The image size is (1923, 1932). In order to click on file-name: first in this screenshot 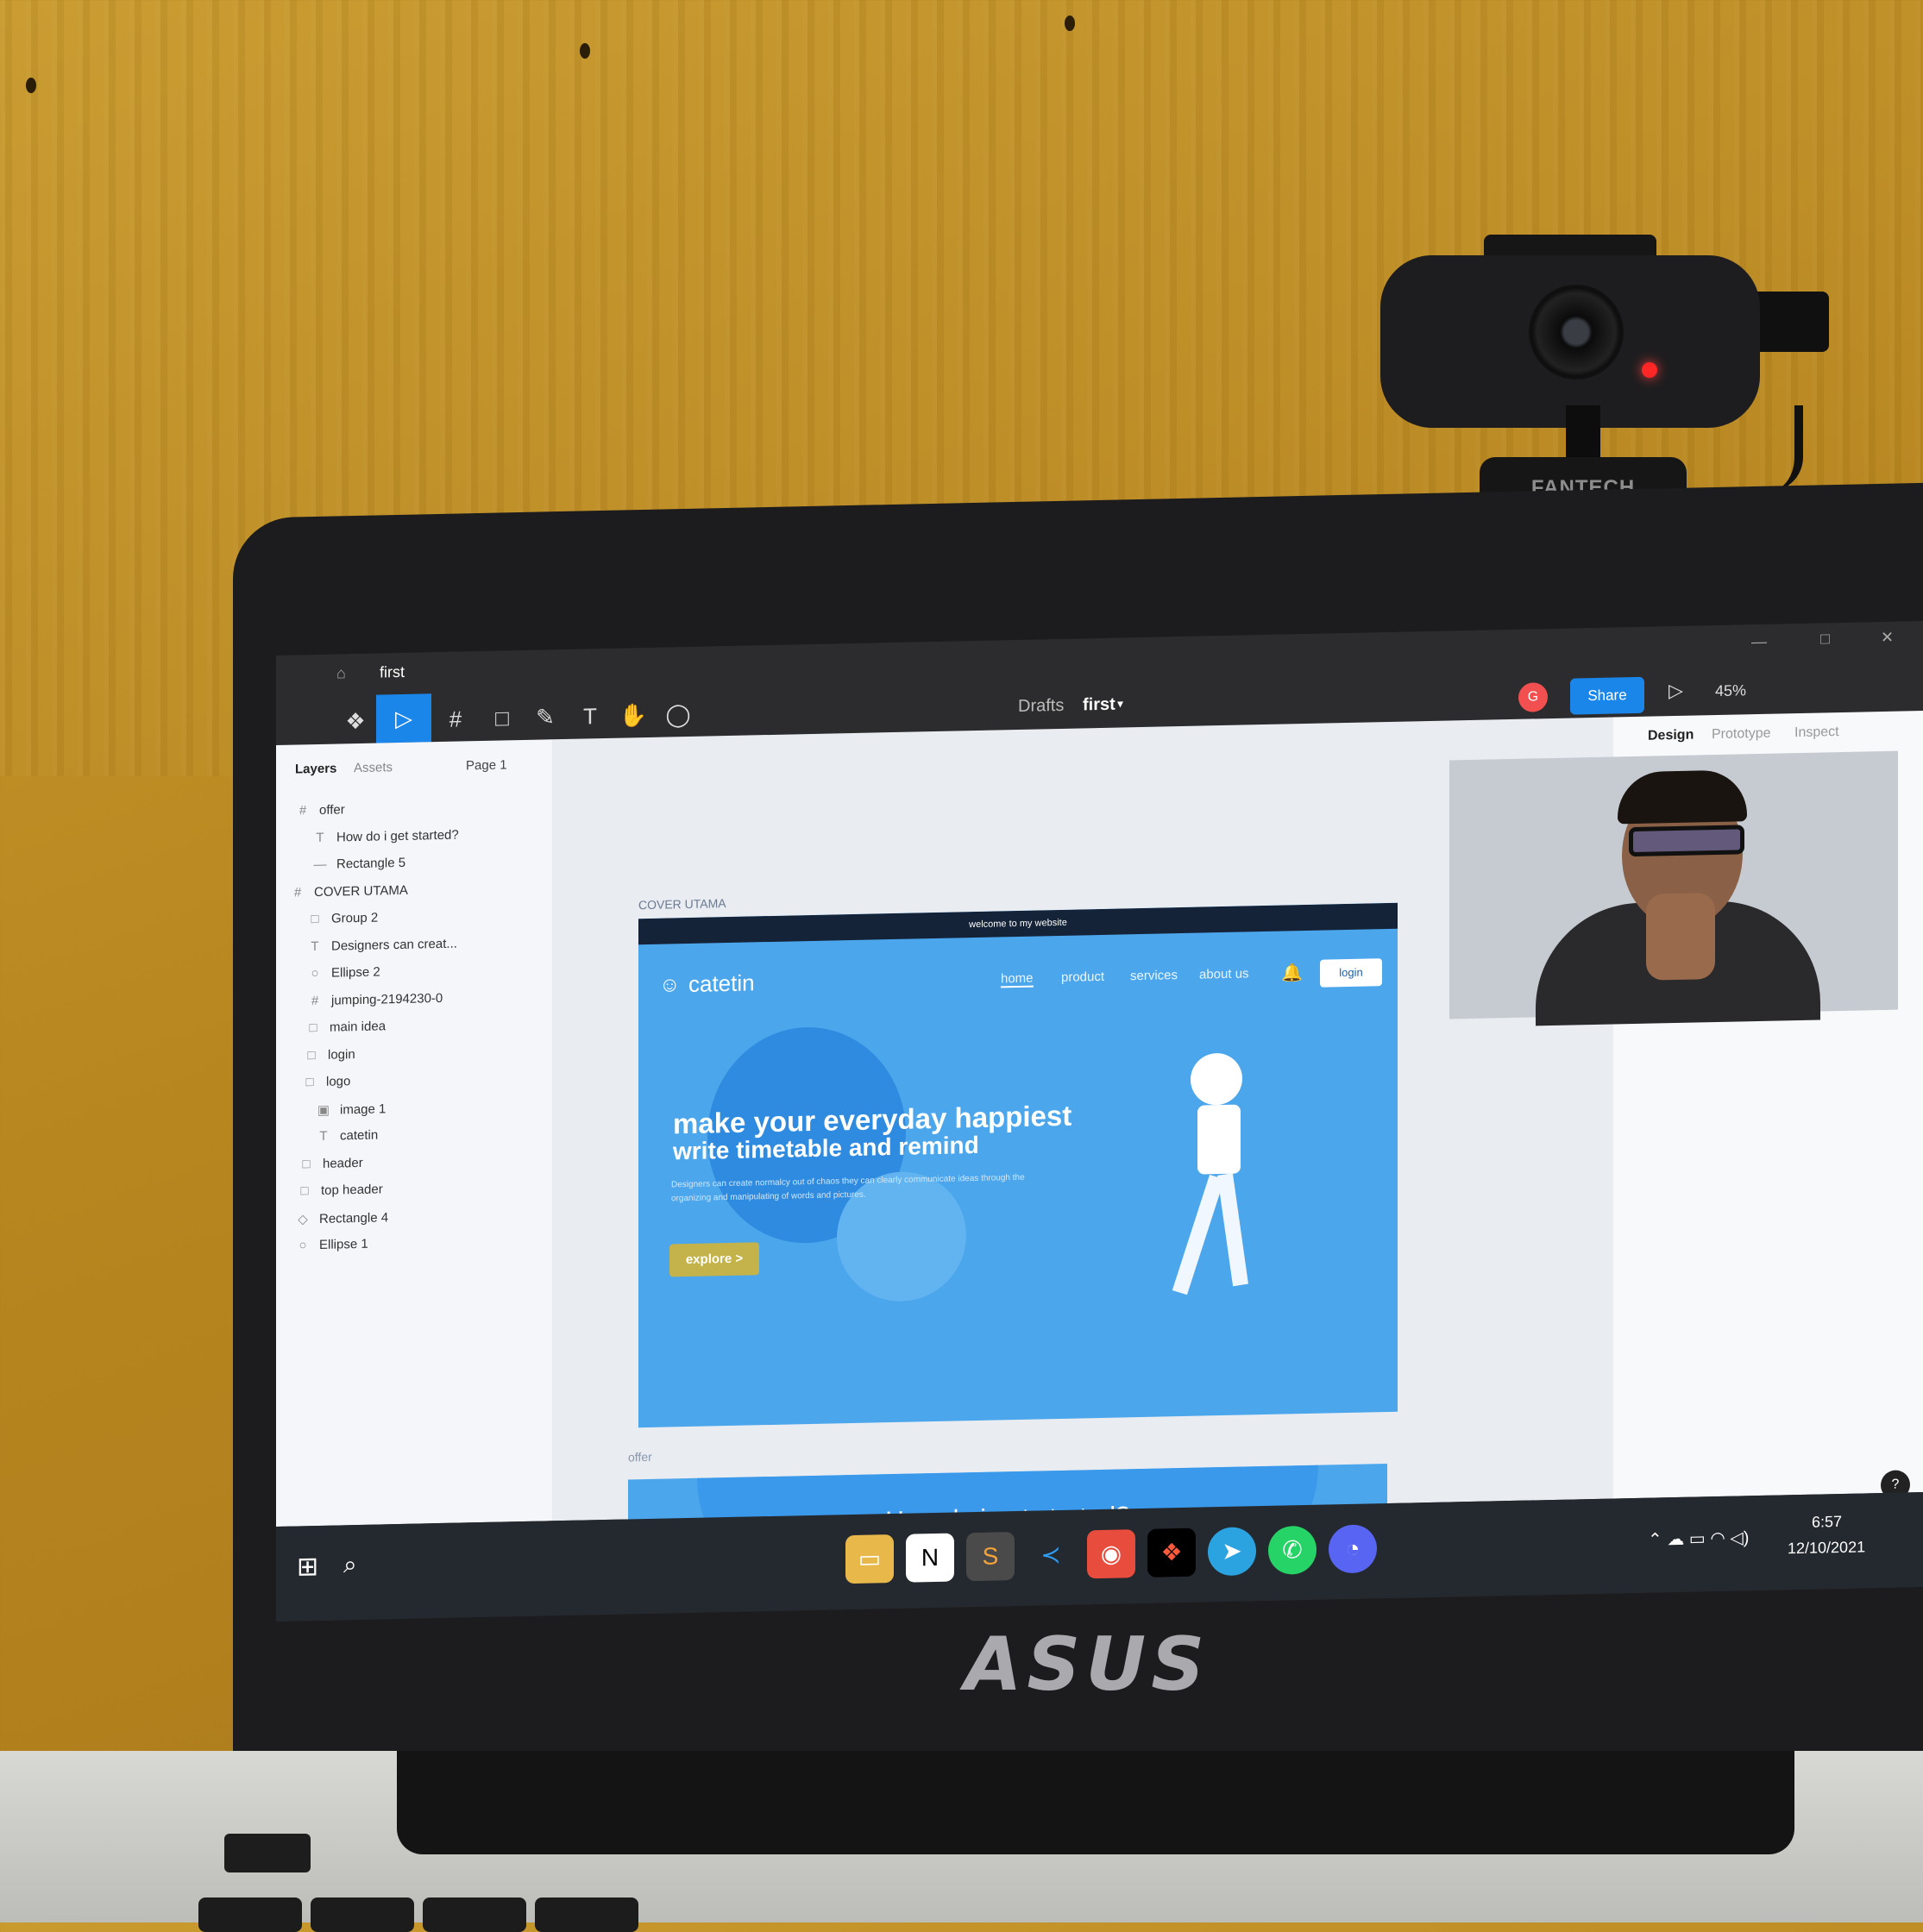, I will do `click(1099, 705)`.